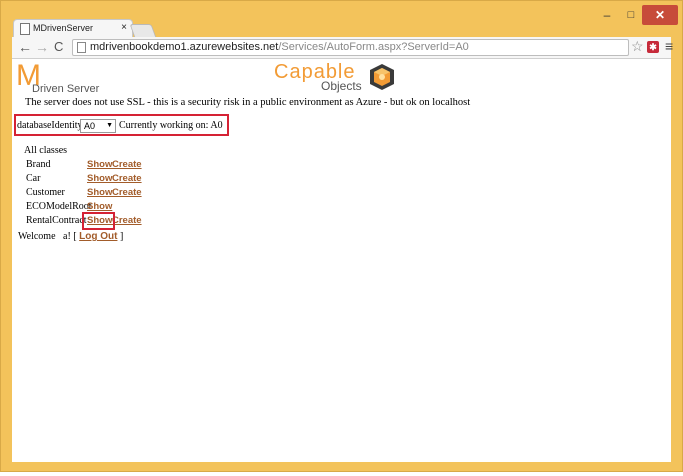 The width and height of the screenshot is (683, 476). Describe the element at coordinates (98, 126) in the screenshot. I see `database-identity-select: A0 ▼` at that location.